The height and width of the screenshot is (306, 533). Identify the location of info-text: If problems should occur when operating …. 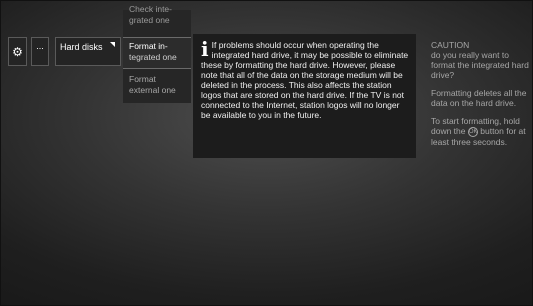
(305, 80).